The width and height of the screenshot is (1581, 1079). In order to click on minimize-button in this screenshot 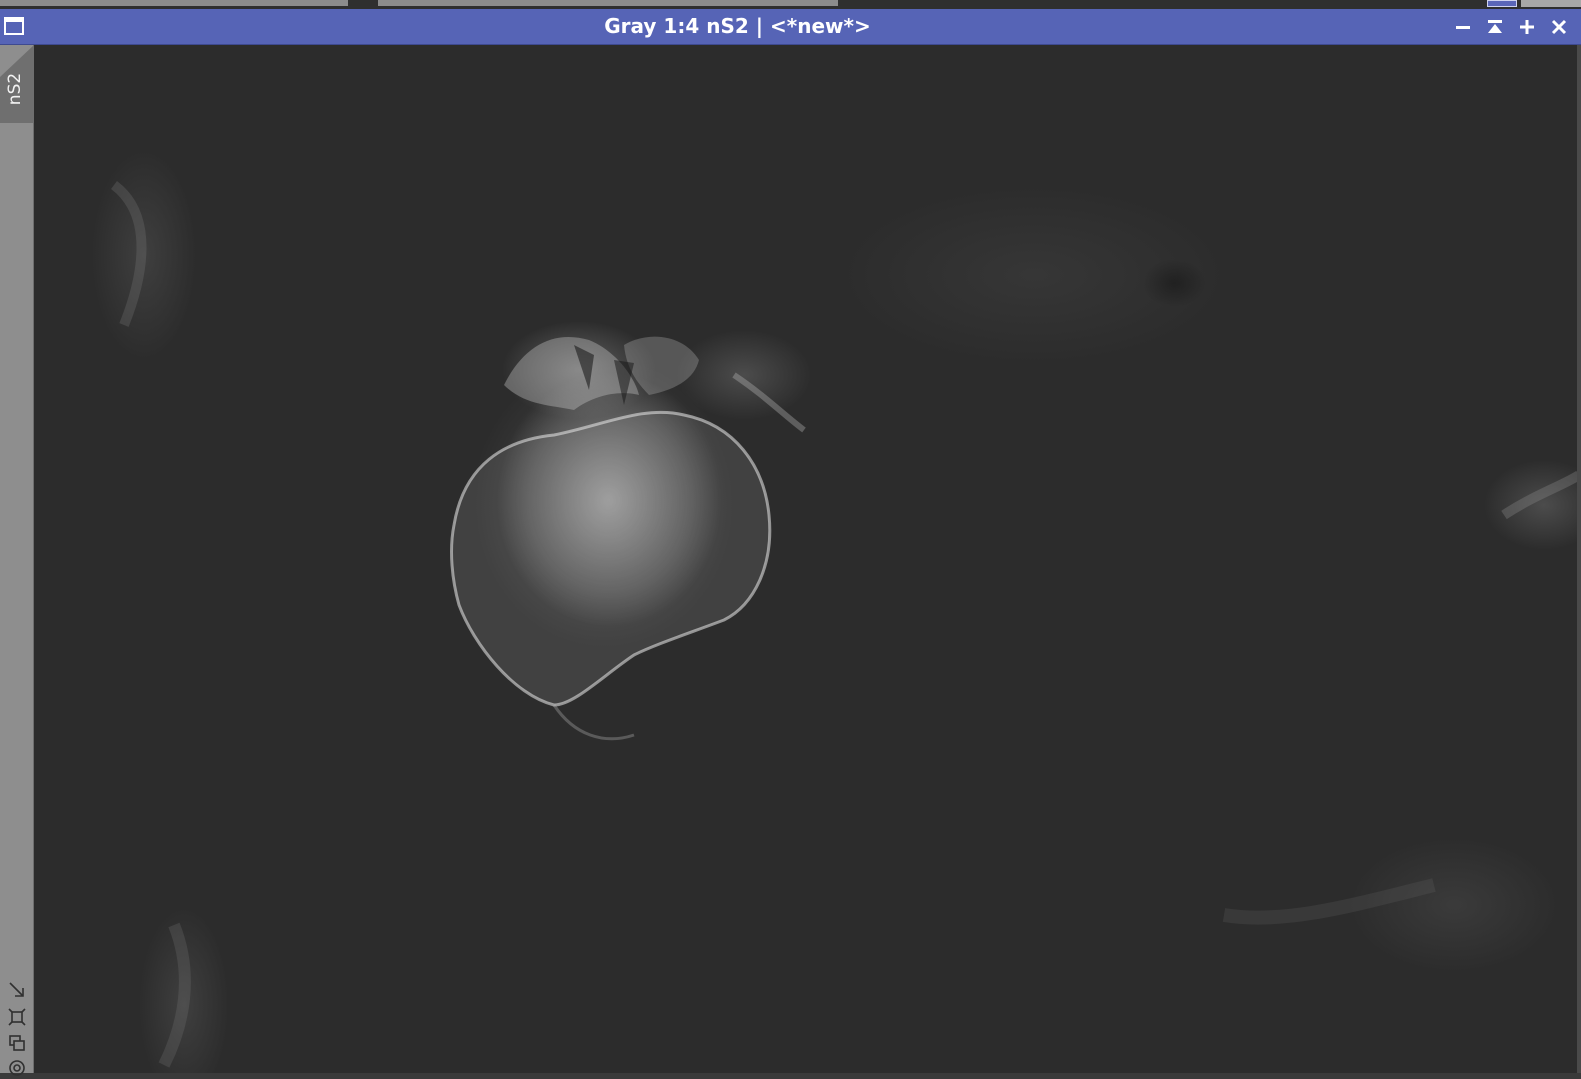, I will do `click(1463, 27)`.